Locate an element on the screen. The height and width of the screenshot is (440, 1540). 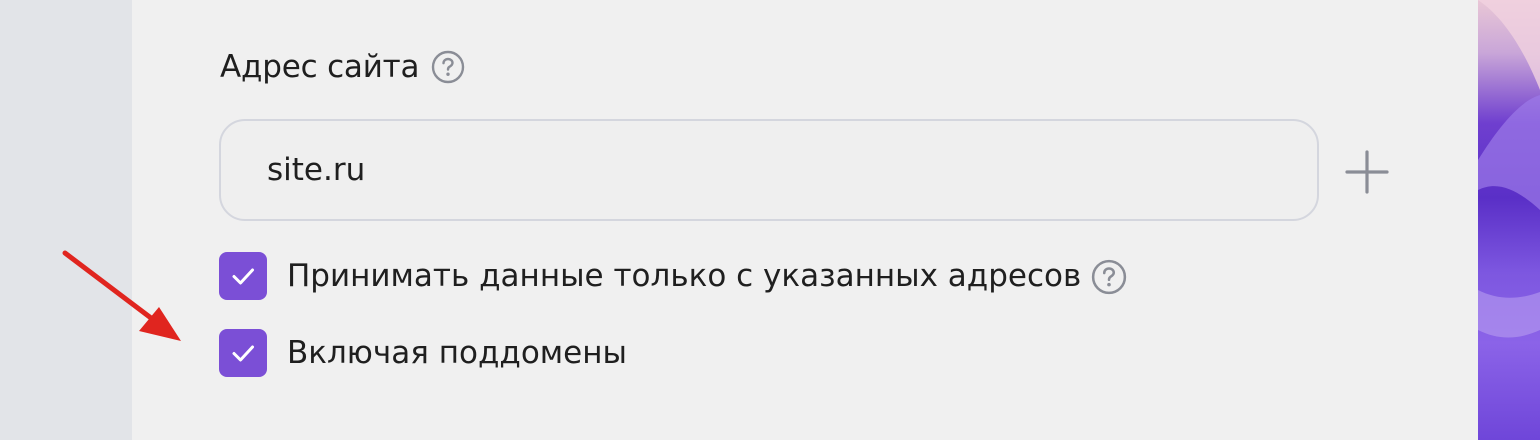
include-subdomains-checkbox is located at coordinates (243, 353).